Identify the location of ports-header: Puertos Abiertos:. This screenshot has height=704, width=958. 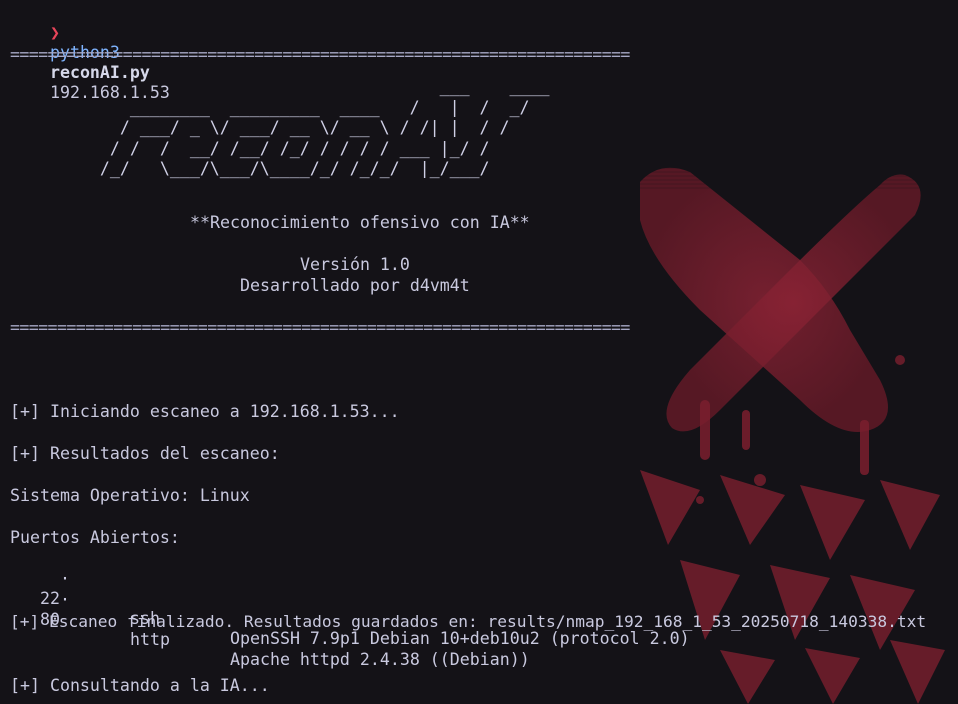
(95, 537).